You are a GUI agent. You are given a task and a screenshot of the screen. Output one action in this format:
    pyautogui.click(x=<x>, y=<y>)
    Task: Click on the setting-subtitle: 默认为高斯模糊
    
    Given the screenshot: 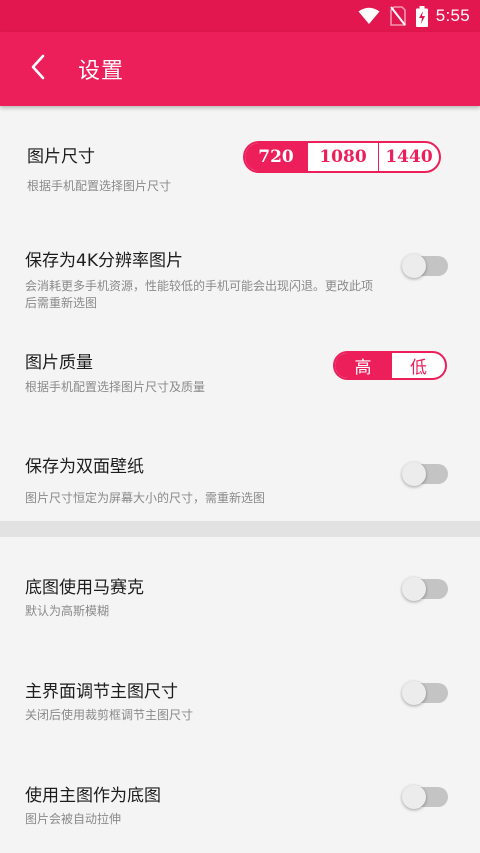 What is the action you would take?
    pyautogui.click(x=67, y=611)
    